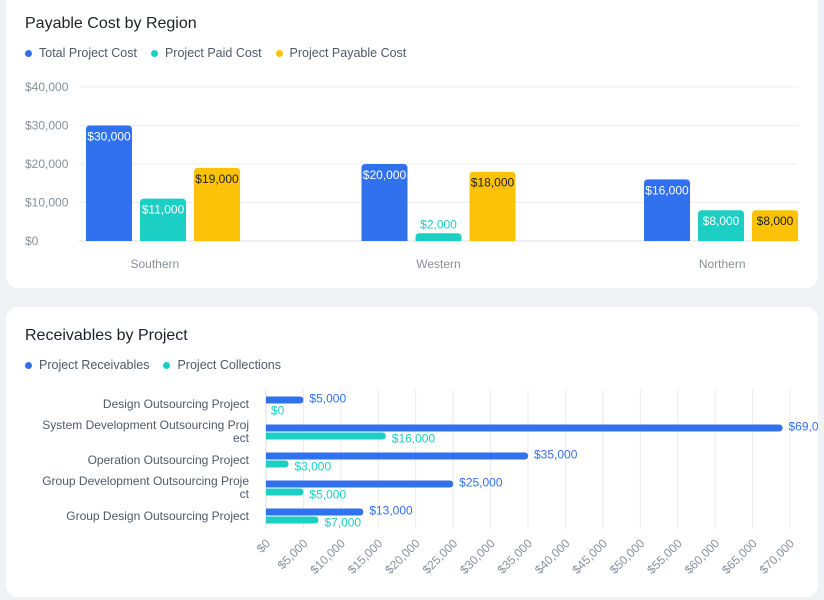 The height and width of the screenshot is (600, 824). What do you see at coordinates (176, 404) in the screenshot?
I see `y-tick-label: Design Outsourcing Project` at bounding box center [176, 404].